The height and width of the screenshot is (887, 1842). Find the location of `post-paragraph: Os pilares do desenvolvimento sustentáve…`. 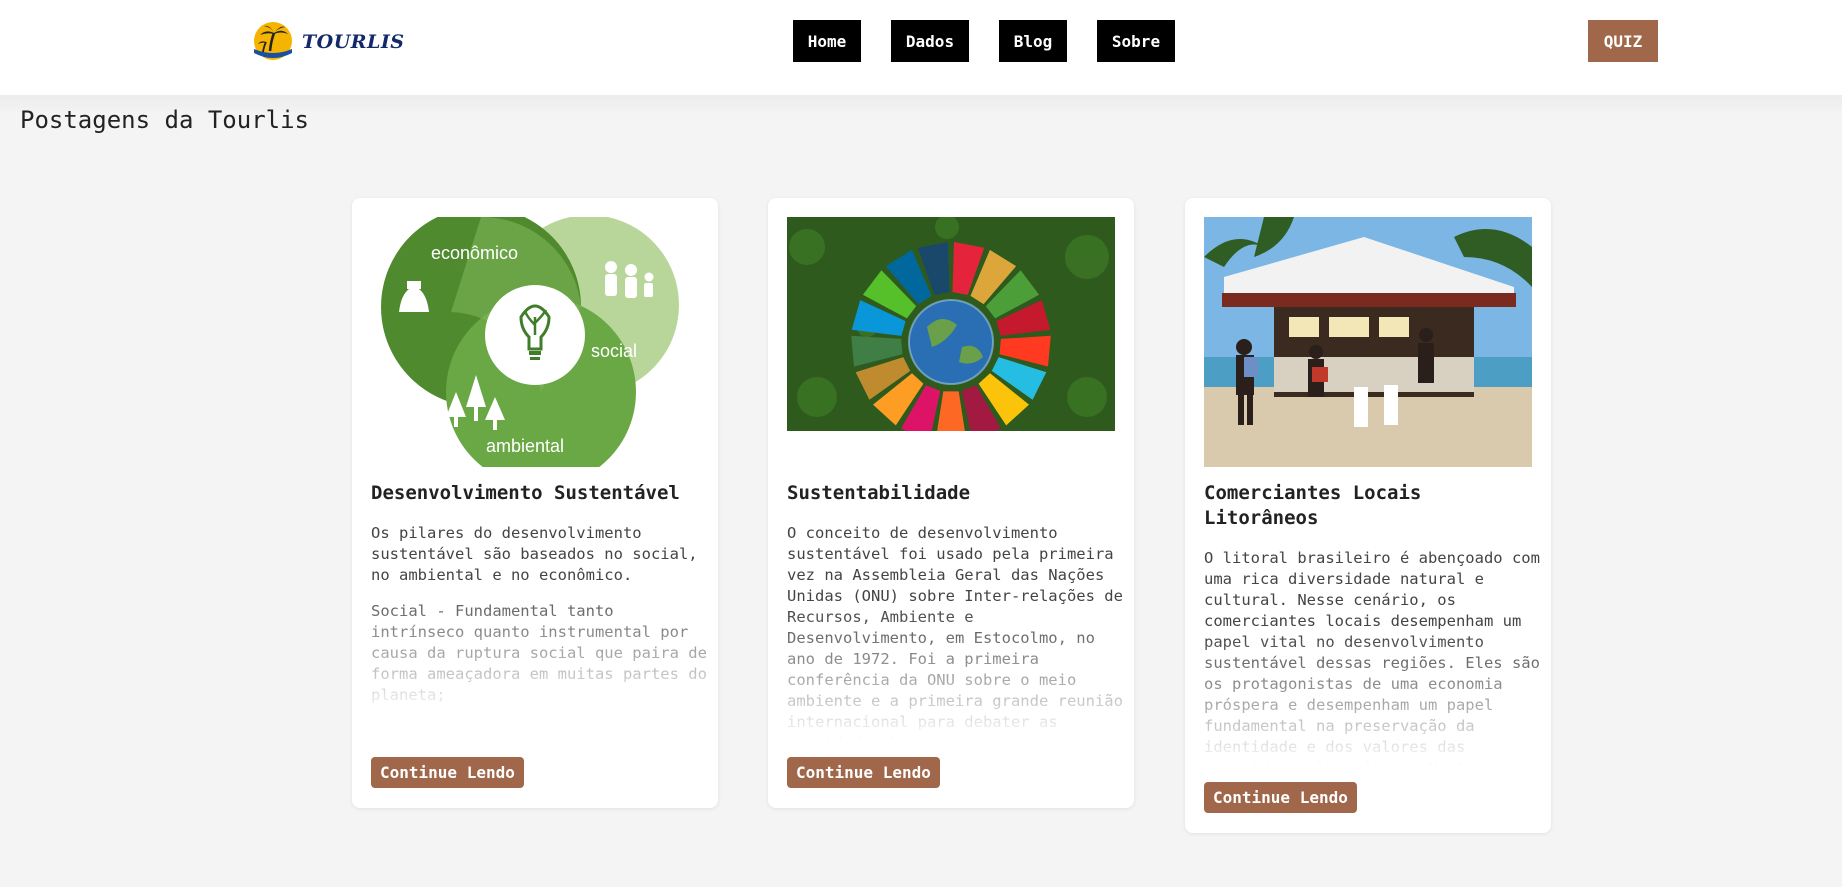

post-paragraph: Os pilares do desenvolvimento sustentáve… is located at coordinates (534, 554).